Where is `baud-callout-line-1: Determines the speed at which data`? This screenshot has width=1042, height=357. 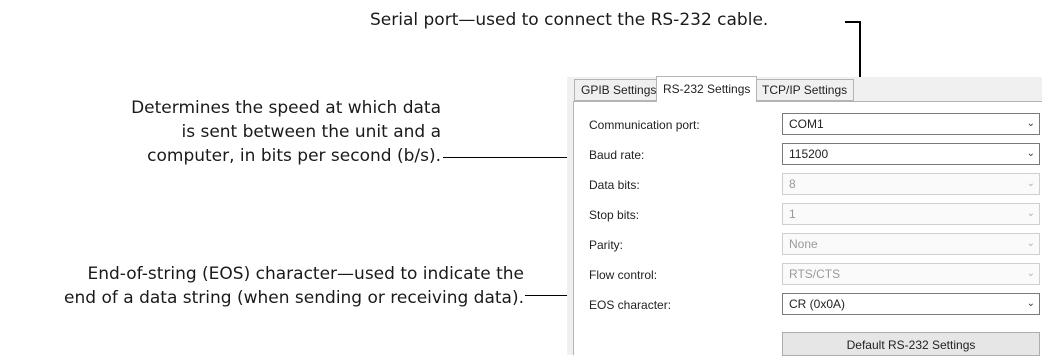 baud-callout-line-1: Determines the speed at which data is located at coordinates (286, 108).